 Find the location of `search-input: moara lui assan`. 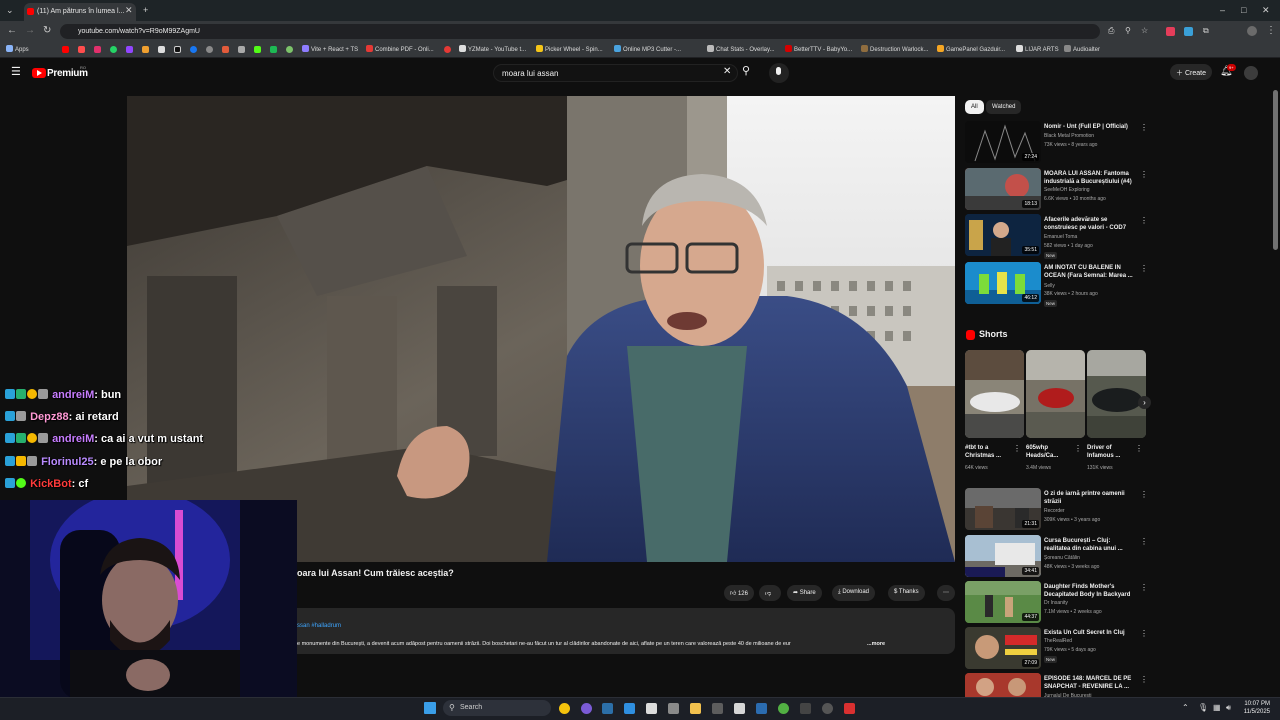

search-input: moara lui assan is located at coordinates (615, 73).